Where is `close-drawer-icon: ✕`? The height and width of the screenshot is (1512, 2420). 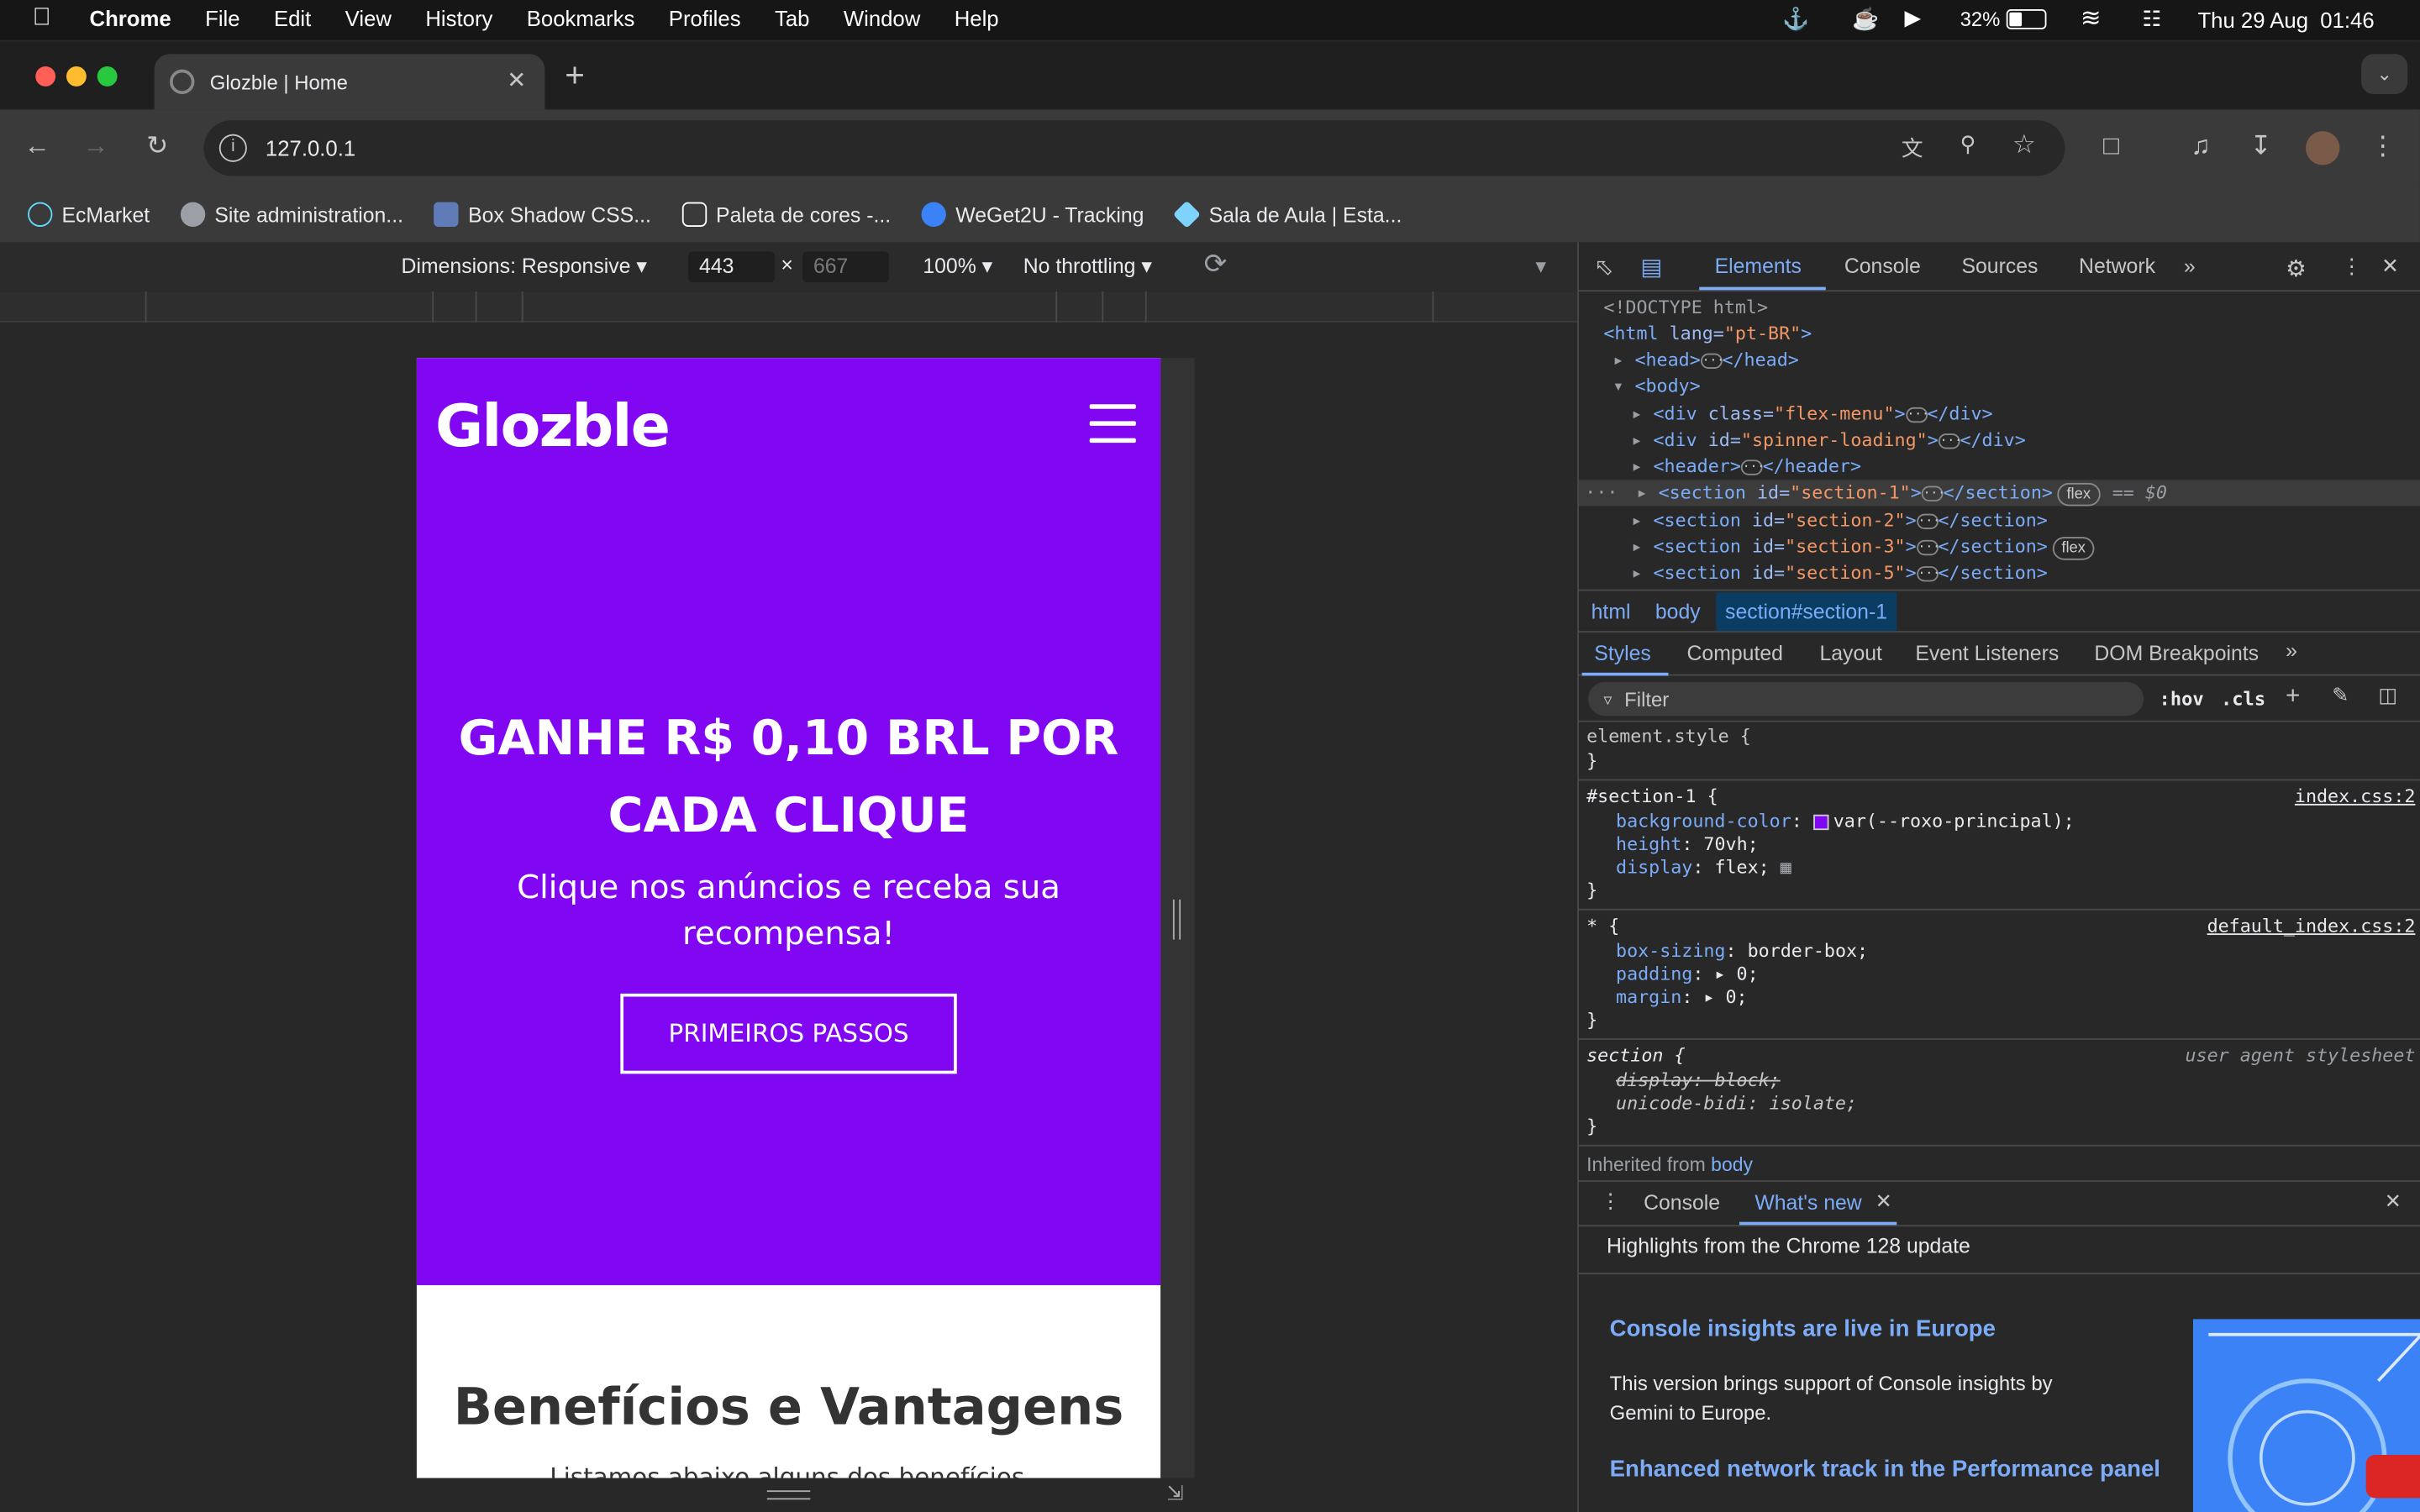 close-drawer-icon: ✕ is located at coordinates (2393, 1201).